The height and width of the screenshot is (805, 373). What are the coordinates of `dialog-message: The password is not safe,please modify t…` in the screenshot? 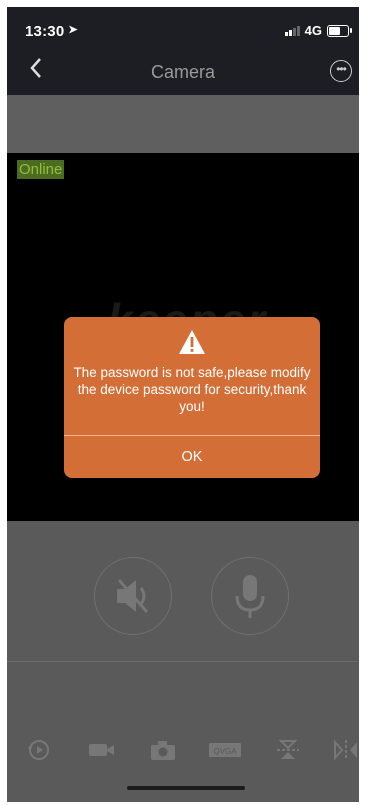 It's located at (192, 389).